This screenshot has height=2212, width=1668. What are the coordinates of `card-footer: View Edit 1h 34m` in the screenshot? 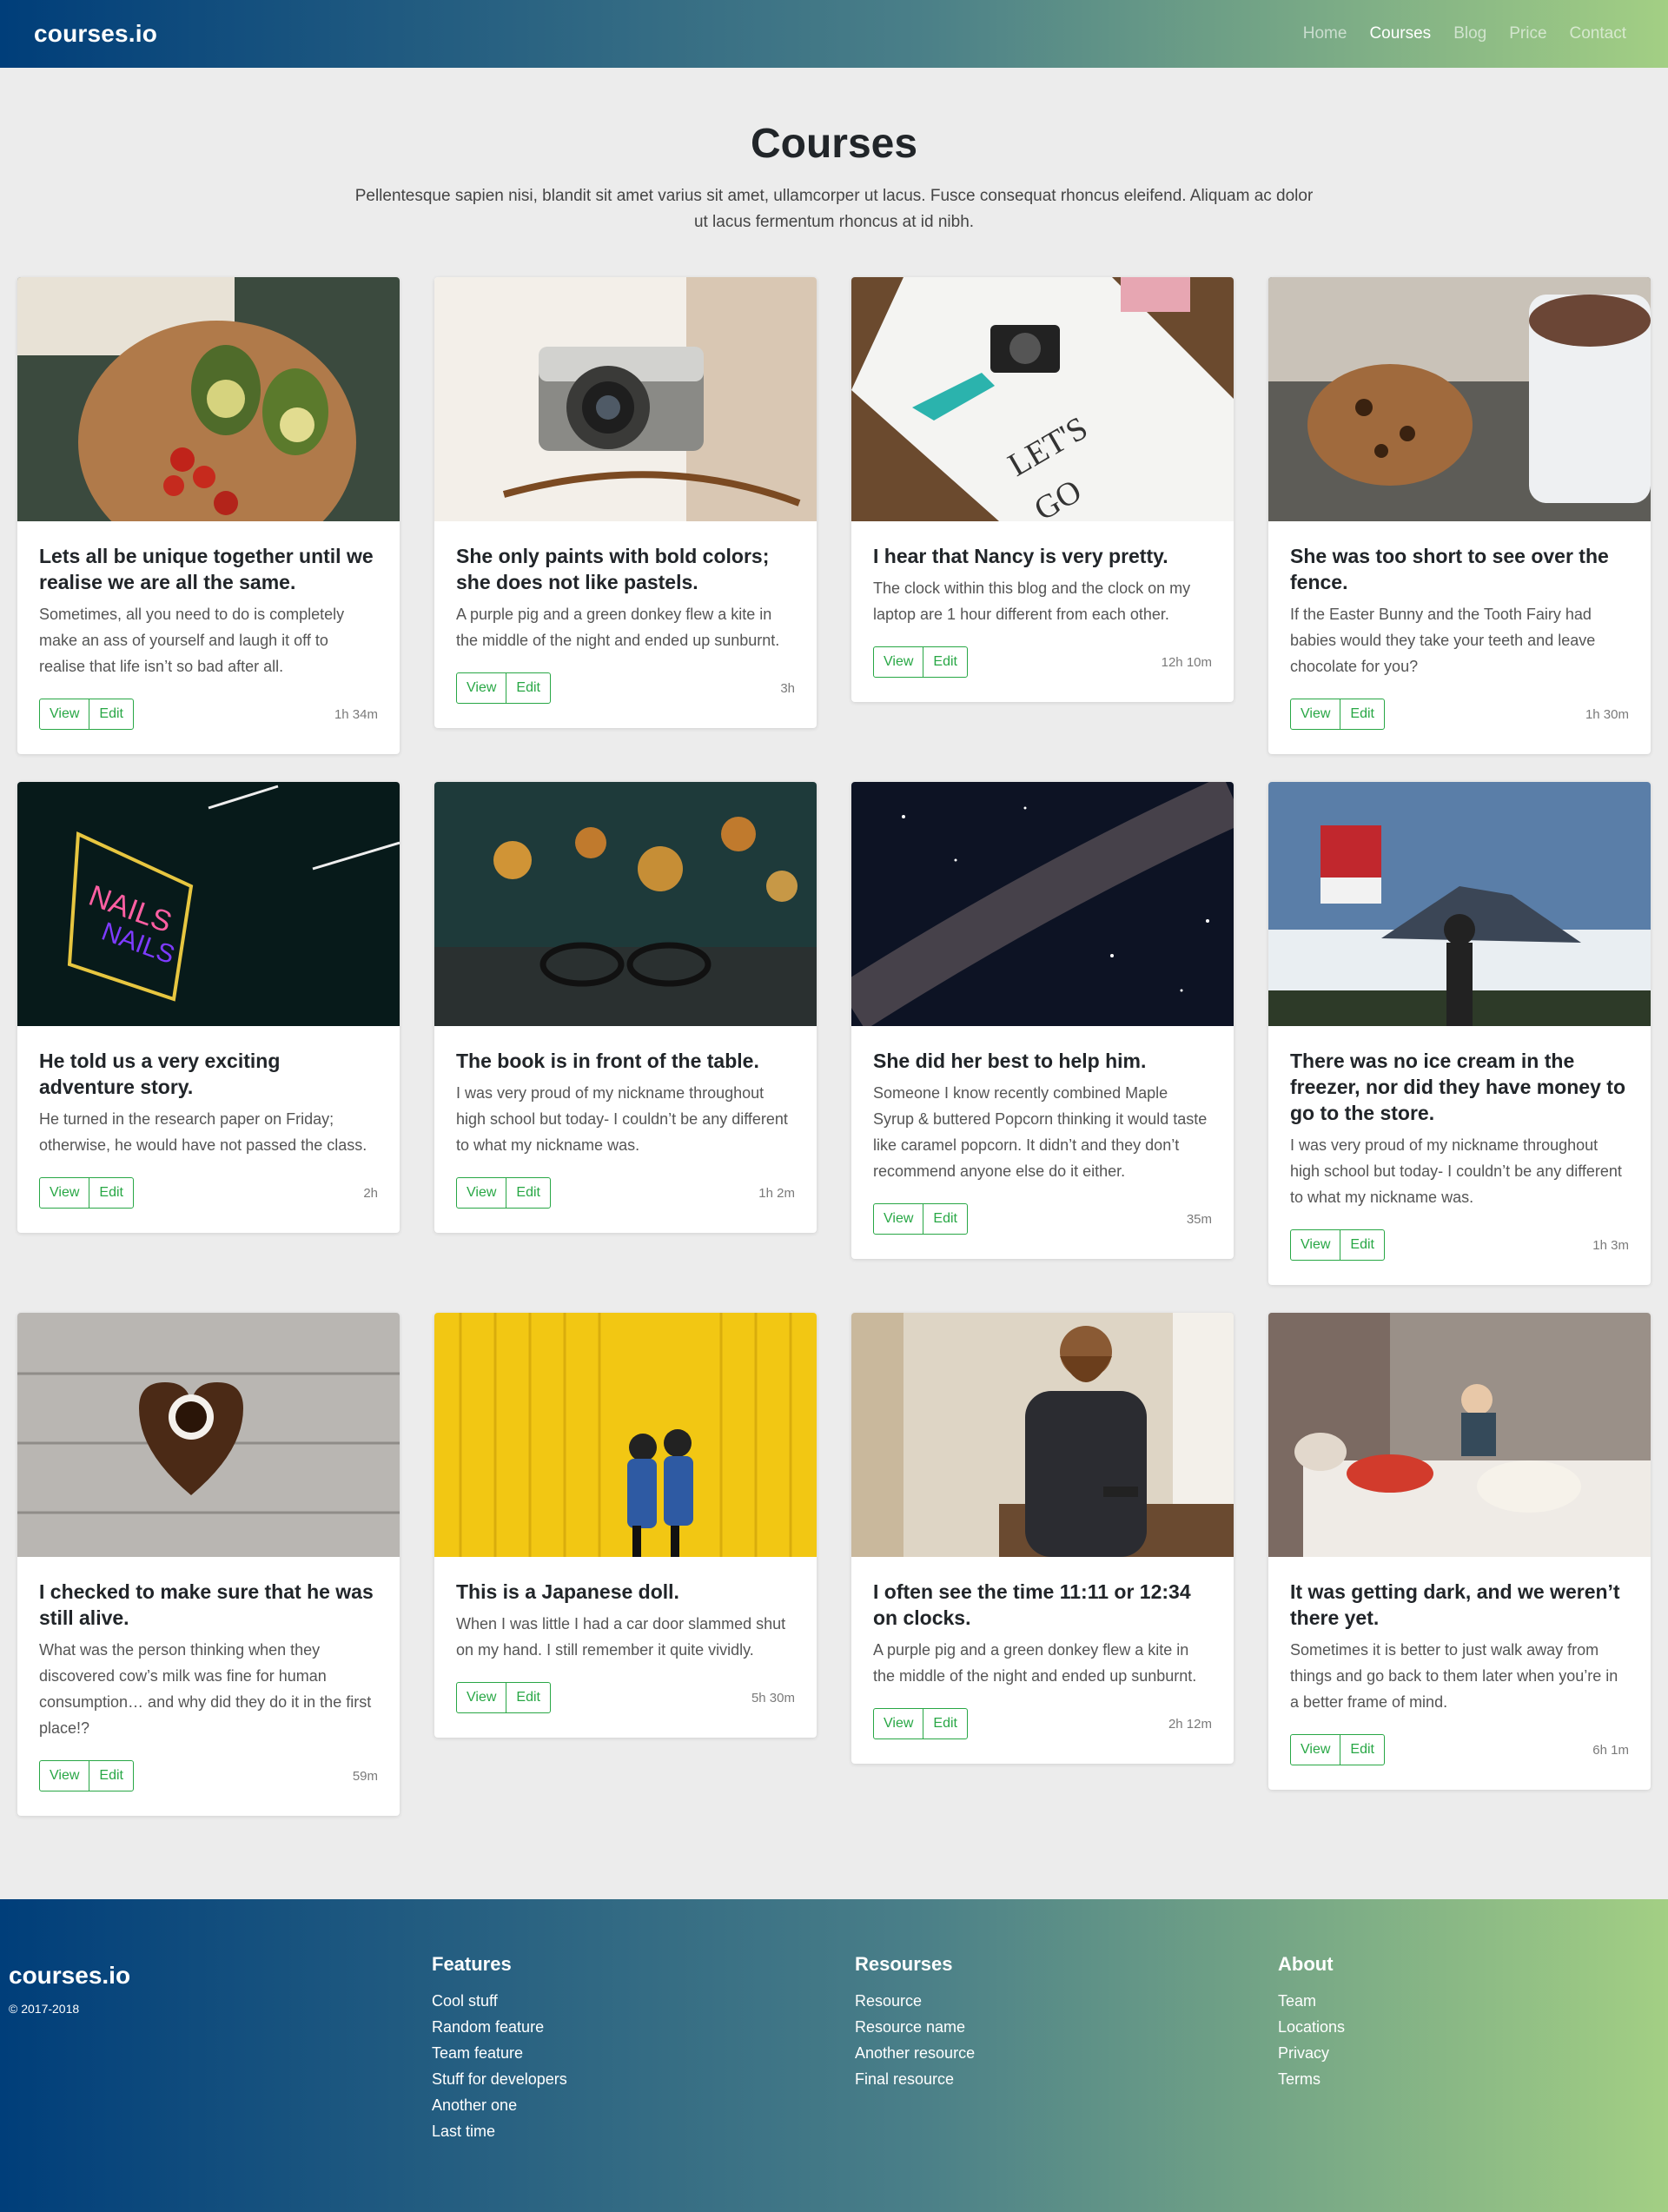 It's located at (208, 714).